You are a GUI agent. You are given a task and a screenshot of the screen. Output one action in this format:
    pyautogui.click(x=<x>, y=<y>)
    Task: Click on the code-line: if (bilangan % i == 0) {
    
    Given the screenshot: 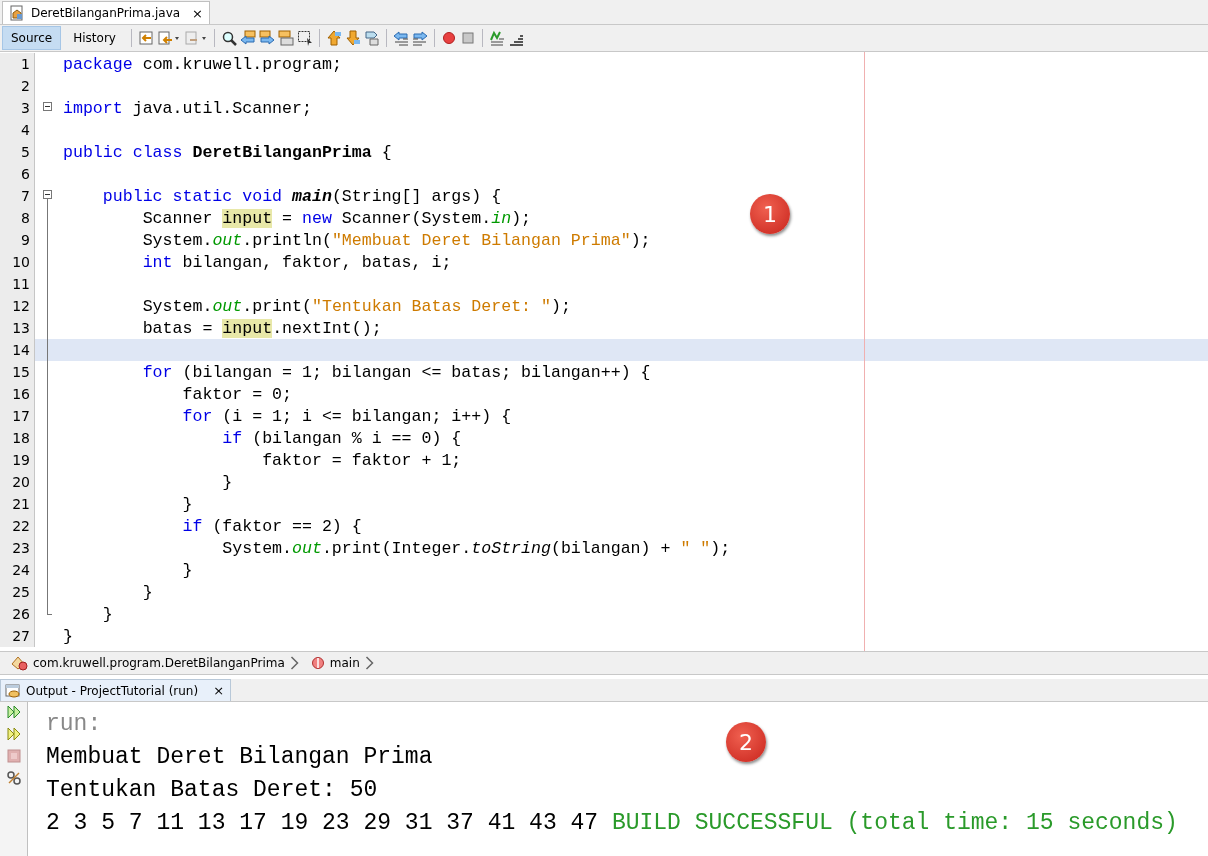 What is the action you would take?
    pyautogui.click(x=341, y=438)
    